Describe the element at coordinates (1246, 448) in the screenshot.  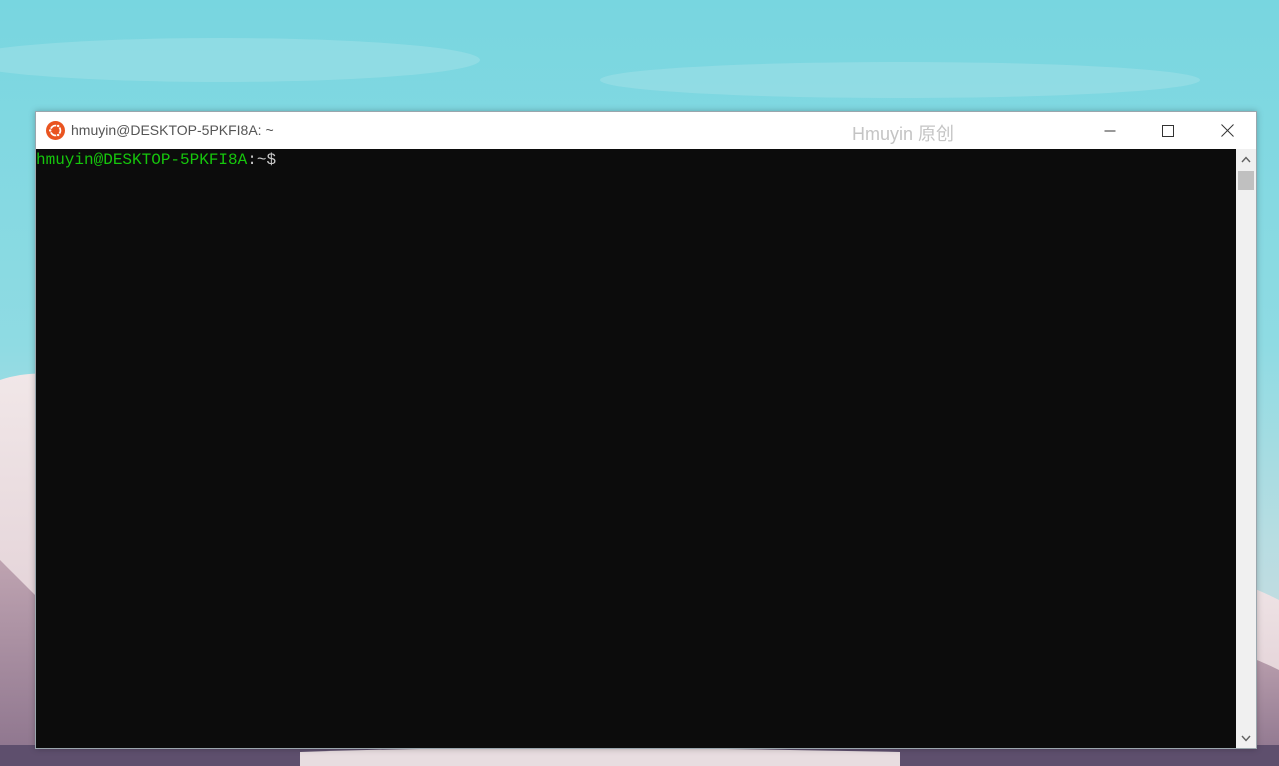
I see `vertical-scrollbar` at that location.